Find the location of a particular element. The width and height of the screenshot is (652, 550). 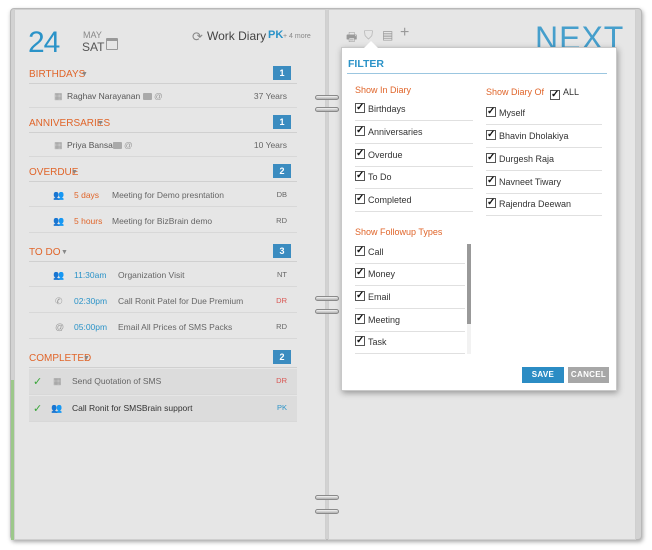

followup-types-heading: Show Followup Types is located at coordinates (399, 232).